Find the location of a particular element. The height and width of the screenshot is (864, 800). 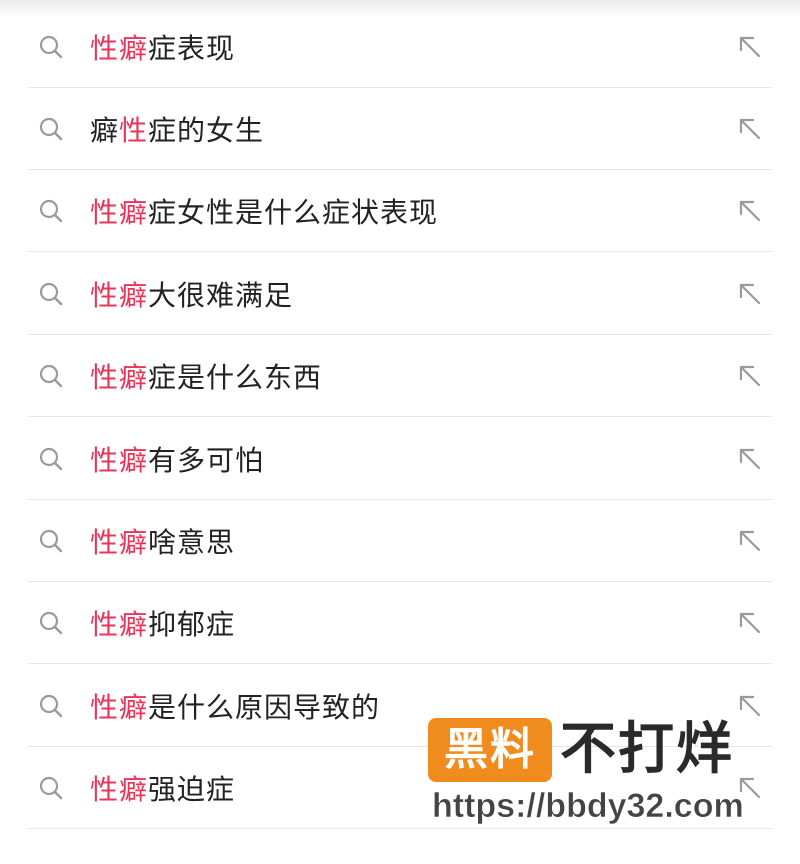

watermark-url: https://bbdy32.com is located at coordinates (588, 806).